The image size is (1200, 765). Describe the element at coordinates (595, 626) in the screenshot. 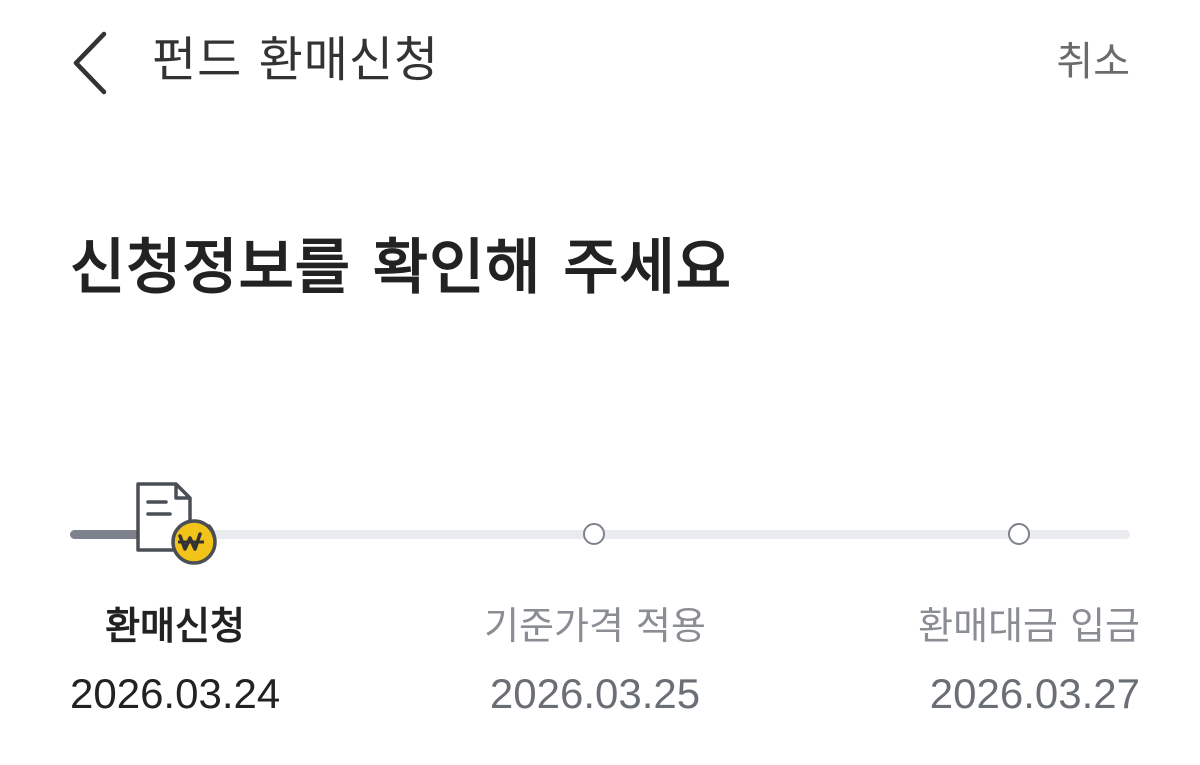

I see `step-label: 기준가격 적용` at that location.